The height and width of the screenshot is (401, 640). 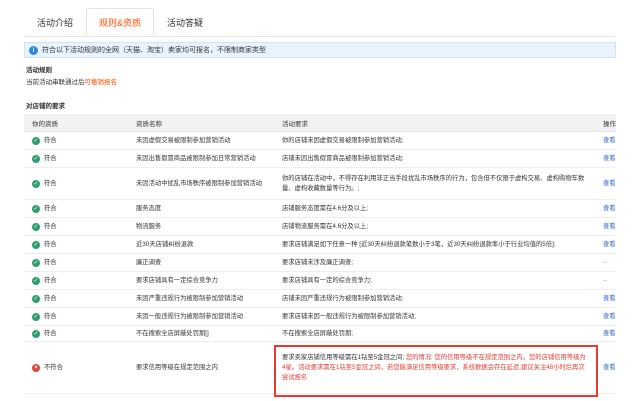 What do you see at coordinates (33, 50) in the screenshot?
I see `info-icon: i` at bounding box center [33, 50].